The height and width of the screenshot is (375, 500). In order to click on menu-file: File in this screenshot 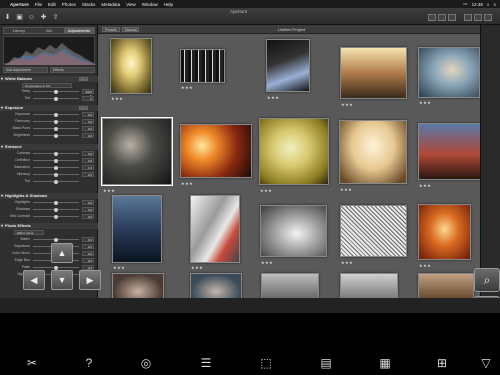, I will do `click(38, 4)`.